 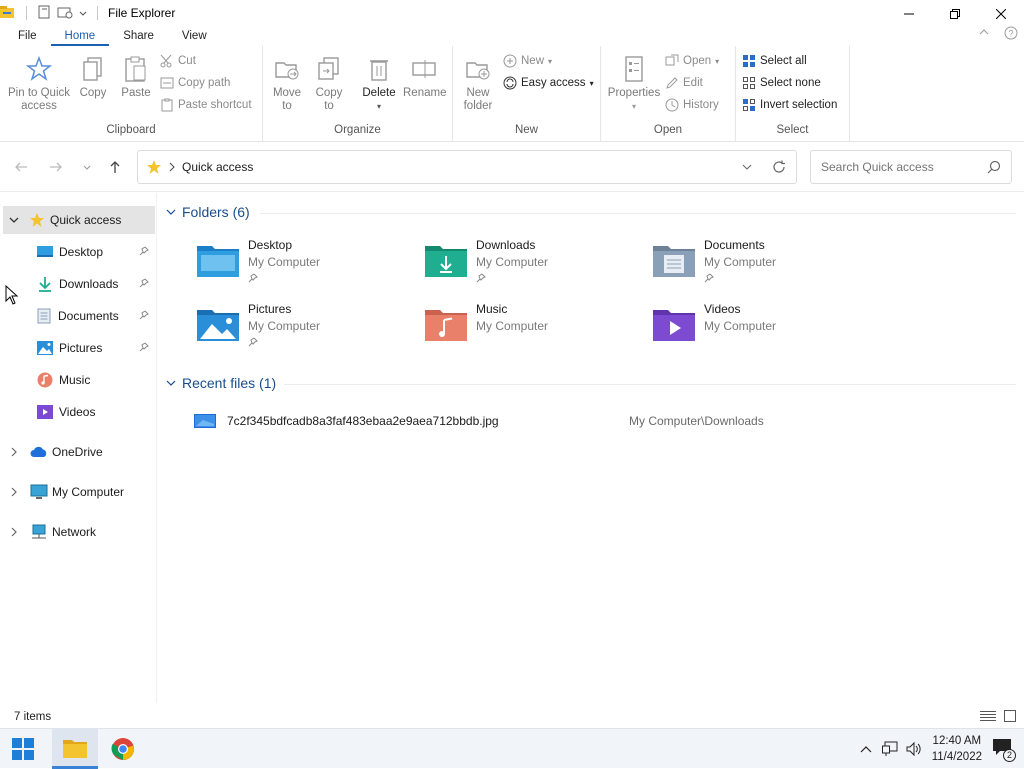 I want to click on notification-center-button: 2, so click(x=1004, y=750).